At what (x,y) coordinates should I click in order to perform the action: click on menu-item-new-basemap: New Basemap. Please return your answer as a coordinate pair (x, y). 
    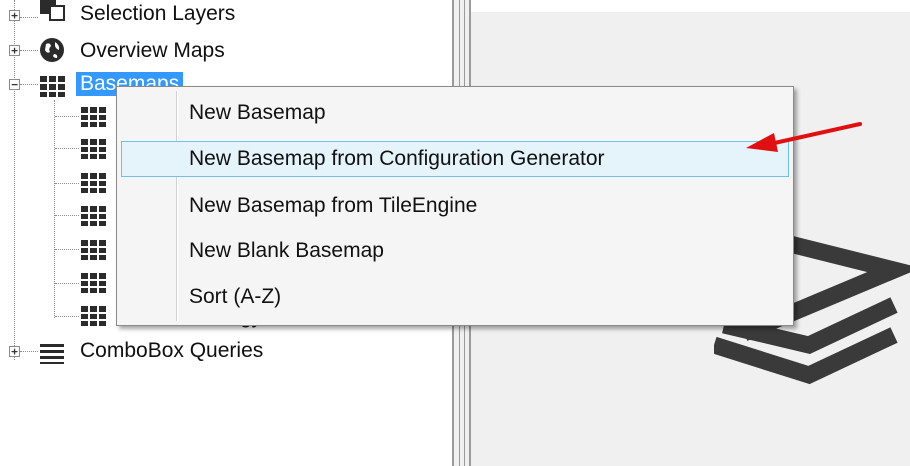
    Looking at the image, I should click on (455, 113).